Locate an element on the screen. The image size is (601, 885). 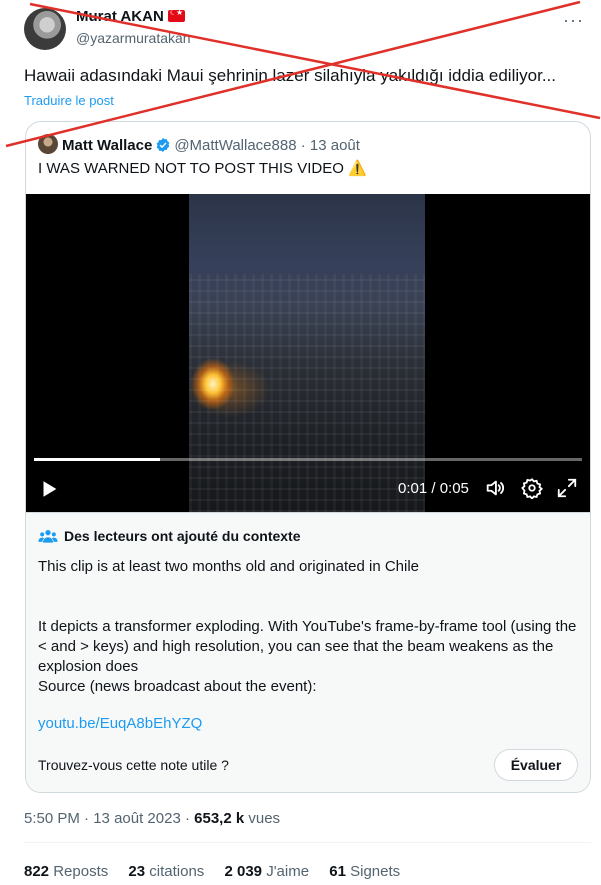
reposts-stat: 822 Reposts is located at coordinates (66, 871).